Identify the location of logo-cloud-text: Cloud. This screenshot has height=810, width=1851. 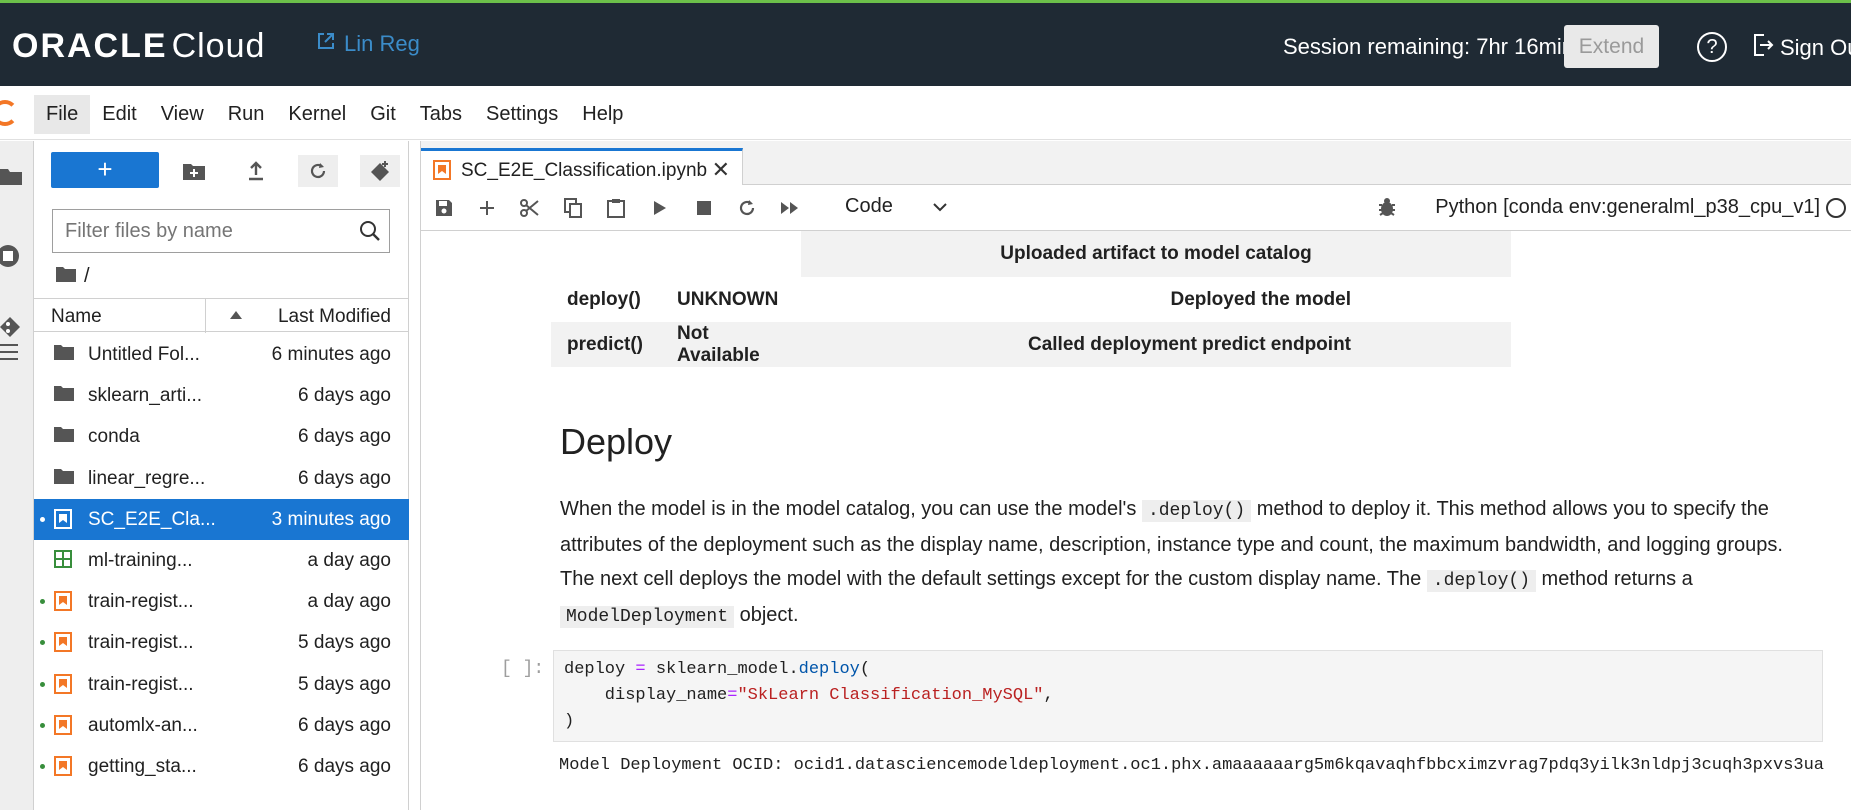
(218, 46).